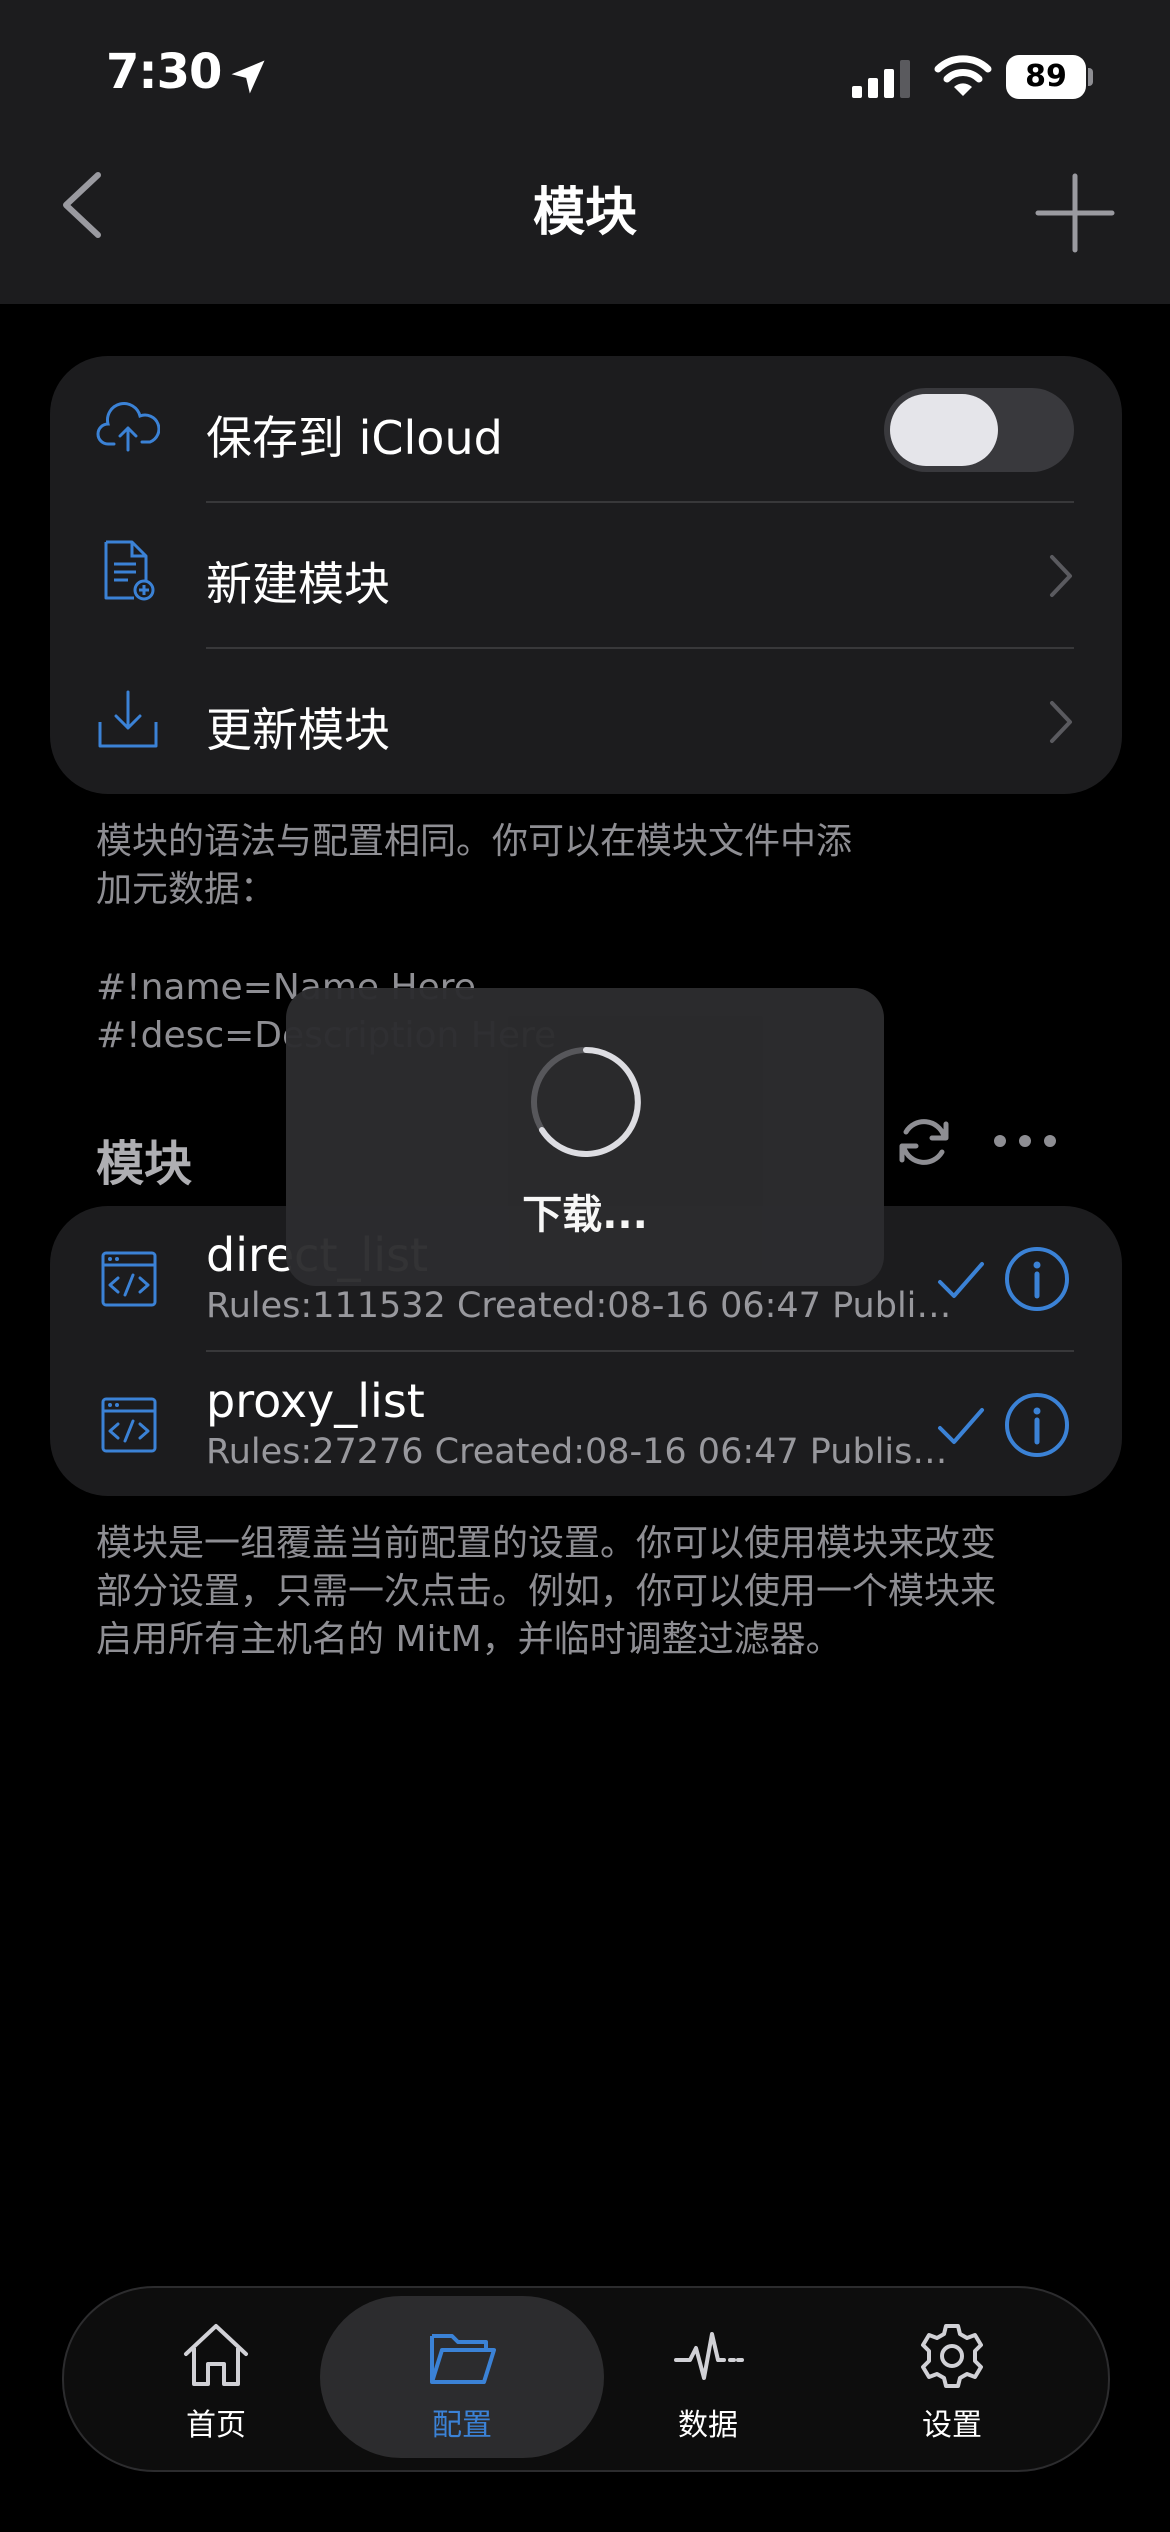 This screenshot has width=1170, height=2532. What do you see at coordinates (952, 2356) in the screenshot?
I see `gear-icon` at bounding box center [952, 2356].